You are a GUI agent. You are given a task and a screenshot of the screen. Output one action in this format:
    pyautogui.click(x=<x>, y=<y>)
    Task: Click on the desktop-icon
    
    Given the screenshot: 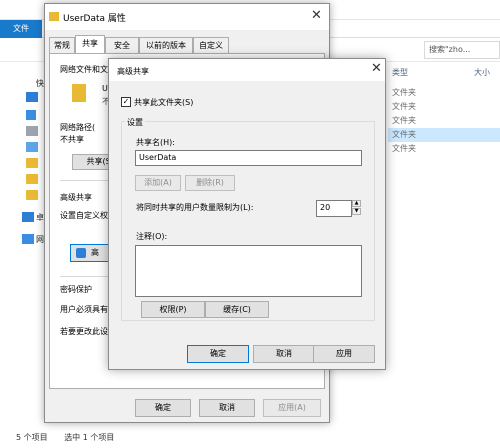 What is the action you would take?
    pyautogui.click(x=32, y=97)
    